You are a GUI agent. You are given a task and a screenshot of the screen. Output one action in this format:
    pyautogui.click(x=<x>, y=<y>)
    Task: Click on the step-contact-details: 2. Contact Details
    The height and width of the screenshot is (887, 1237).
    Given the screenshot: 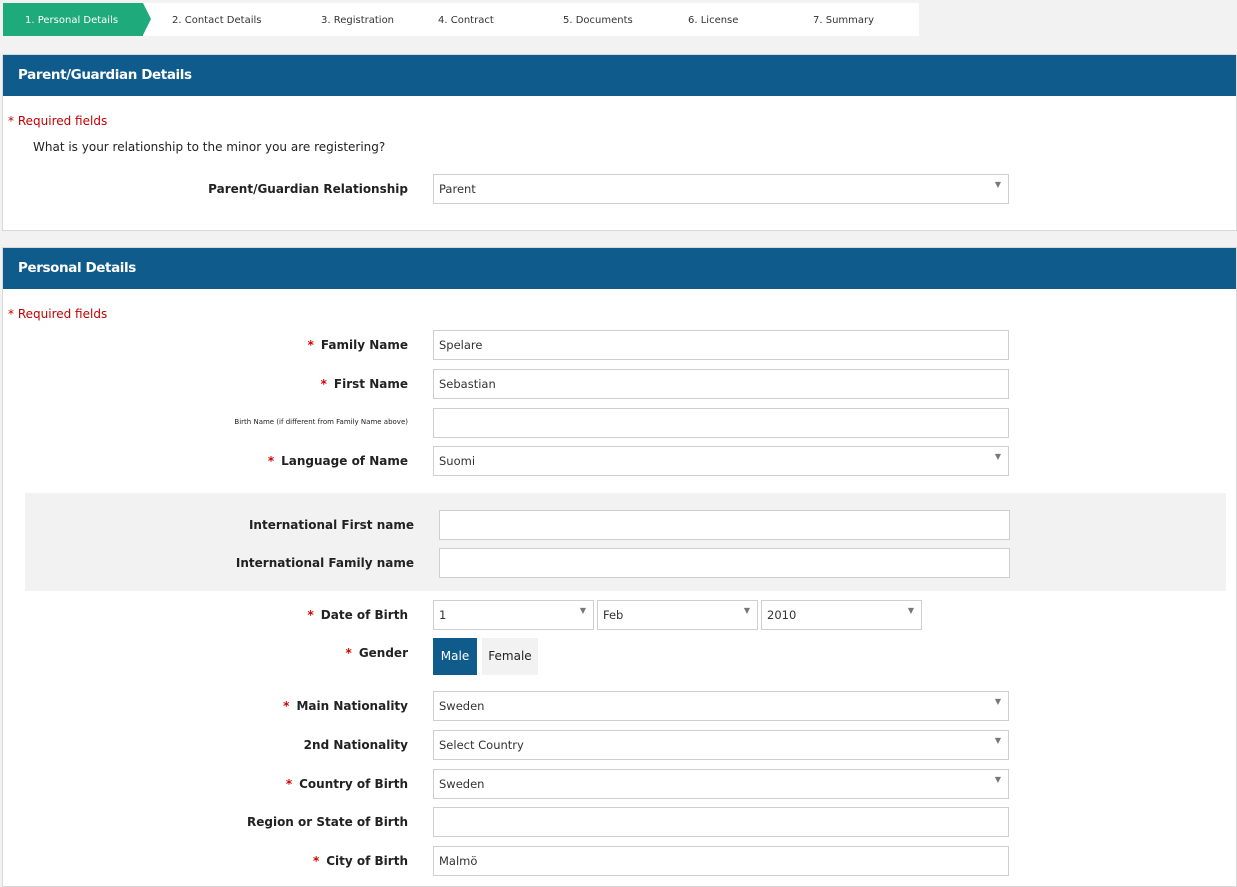 What is the action you would take?
    pyautogui.click(x=216, y=19)
    